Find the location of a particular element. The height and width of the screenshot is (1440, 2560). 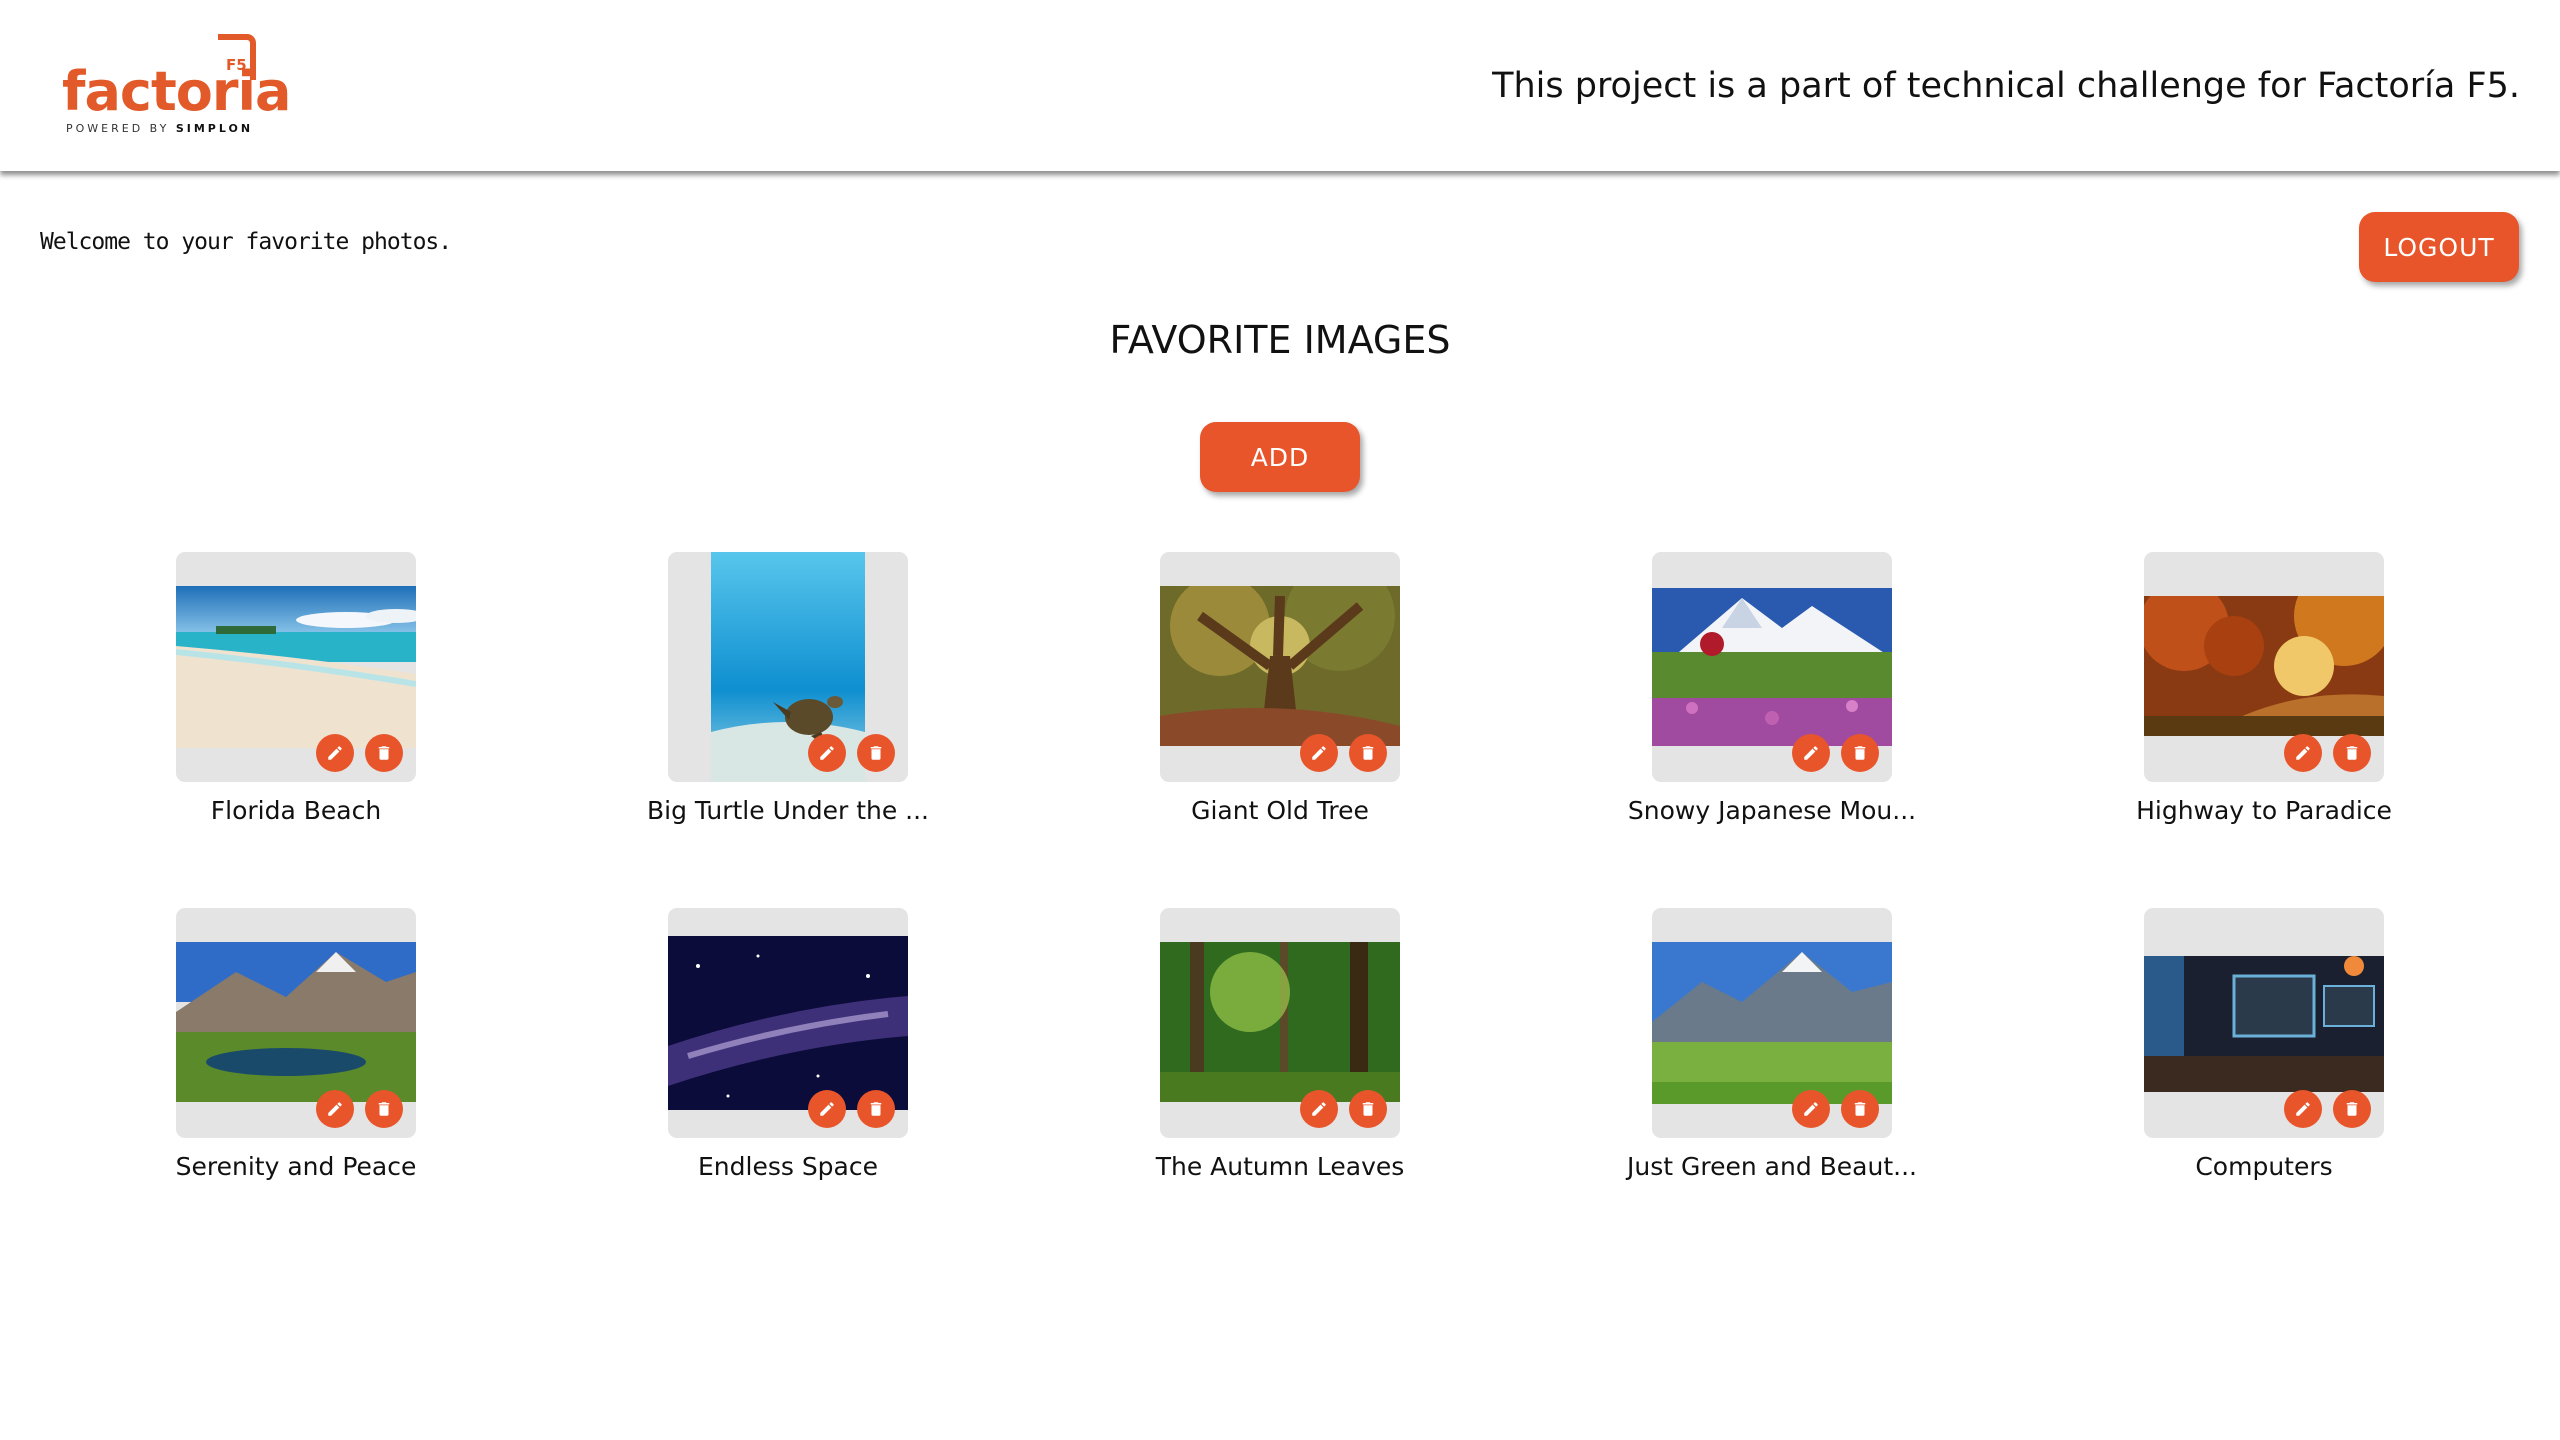

image-title: Endless Space is located at coordinates (788, 1166).